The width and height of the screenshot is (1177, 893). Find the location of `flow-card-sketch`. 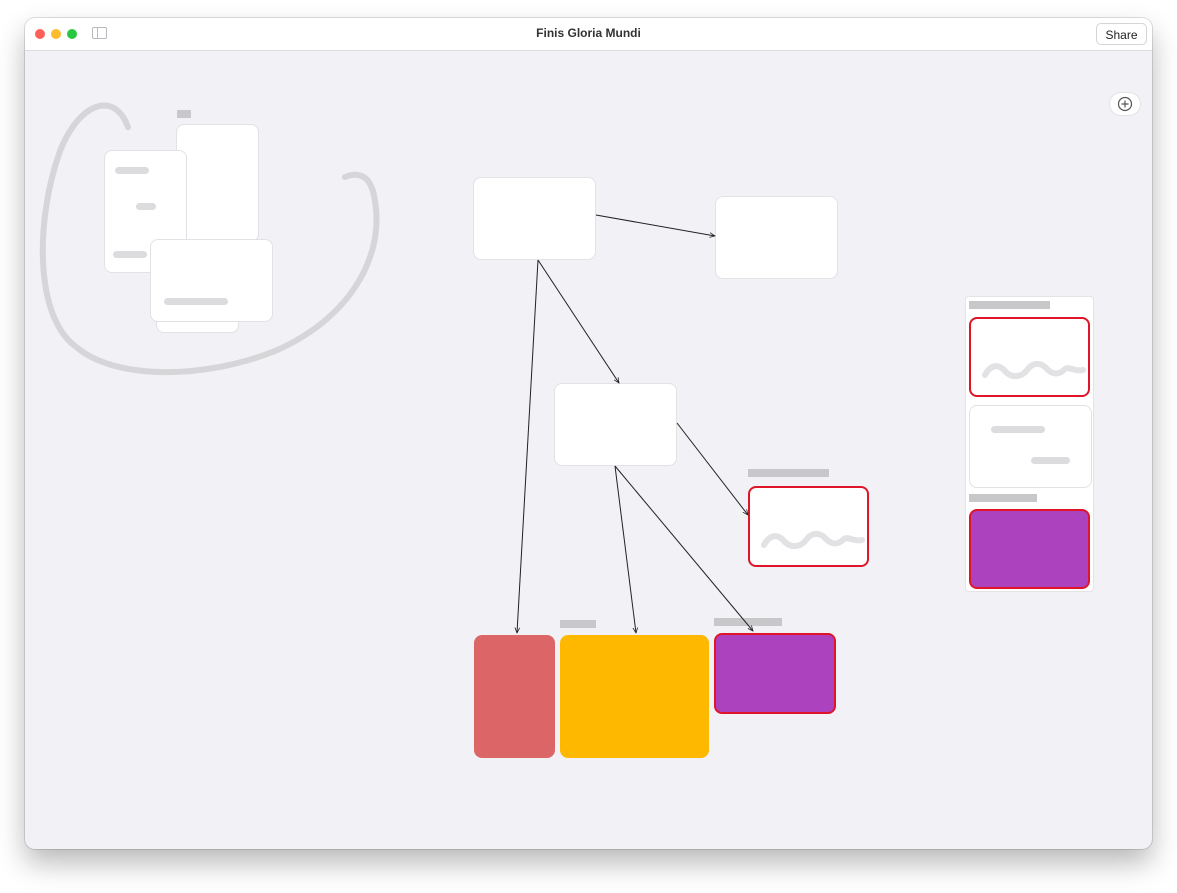

flow-card-sketch is located at coordinates (808, 526).